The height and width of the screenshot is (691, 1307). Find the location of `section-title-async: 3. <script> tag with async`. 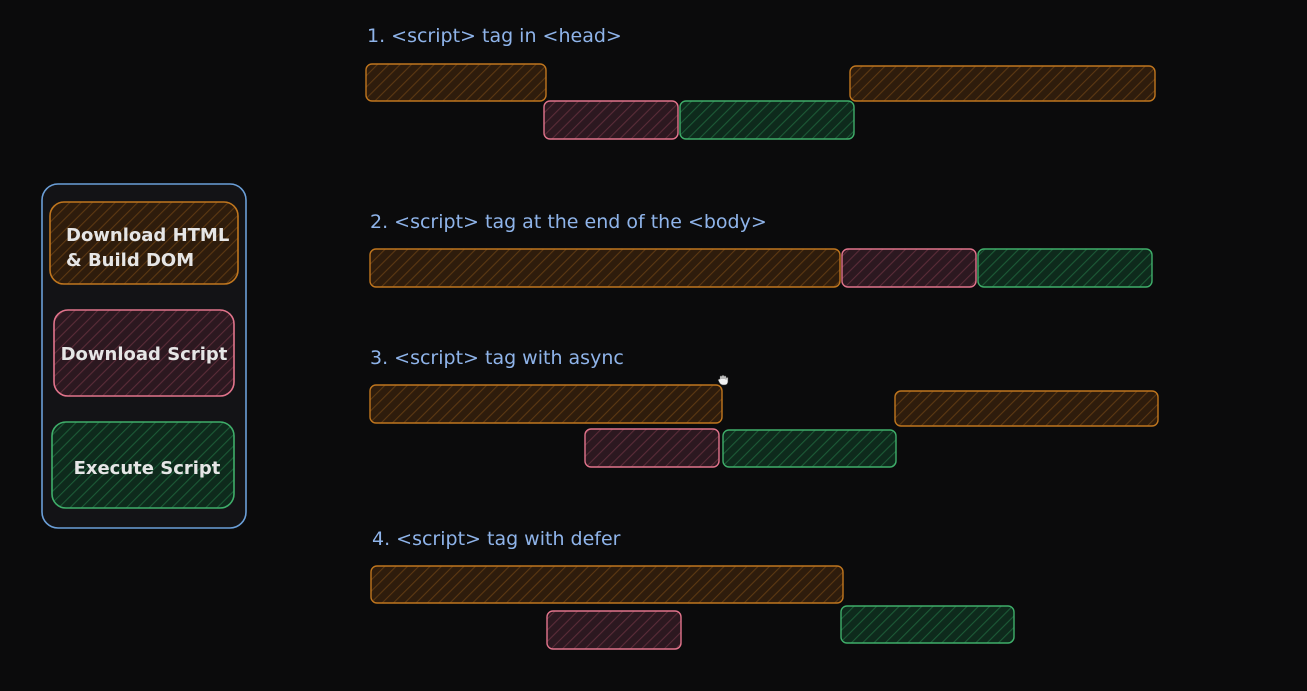

section-title-async: 3. <script> tag with async is located at coordinates (497, 358).